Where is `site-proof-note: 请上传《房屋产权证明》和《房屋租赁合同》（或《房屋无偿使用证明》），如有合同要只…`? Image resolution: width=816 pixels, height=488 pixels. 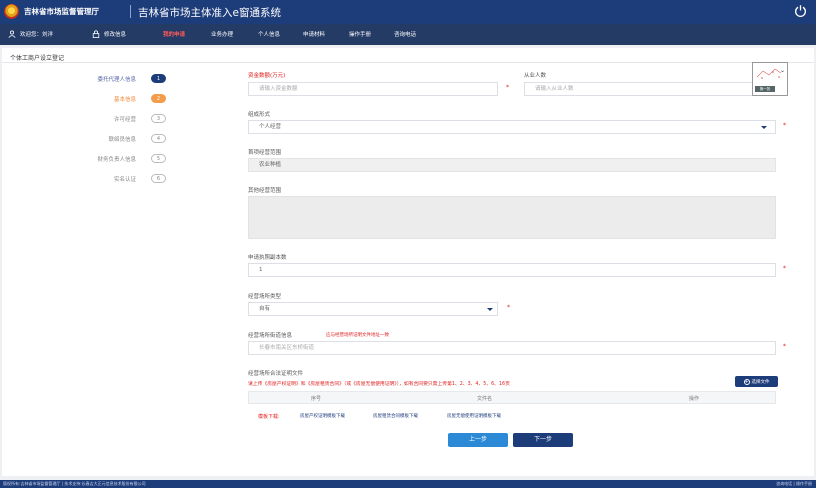
site-proof-note: 请上传《房屋产权证明》和《房屋租赁合同》（或《房屋无偿使用证明》），如有合同要只… is located at coordinates (379, 384).